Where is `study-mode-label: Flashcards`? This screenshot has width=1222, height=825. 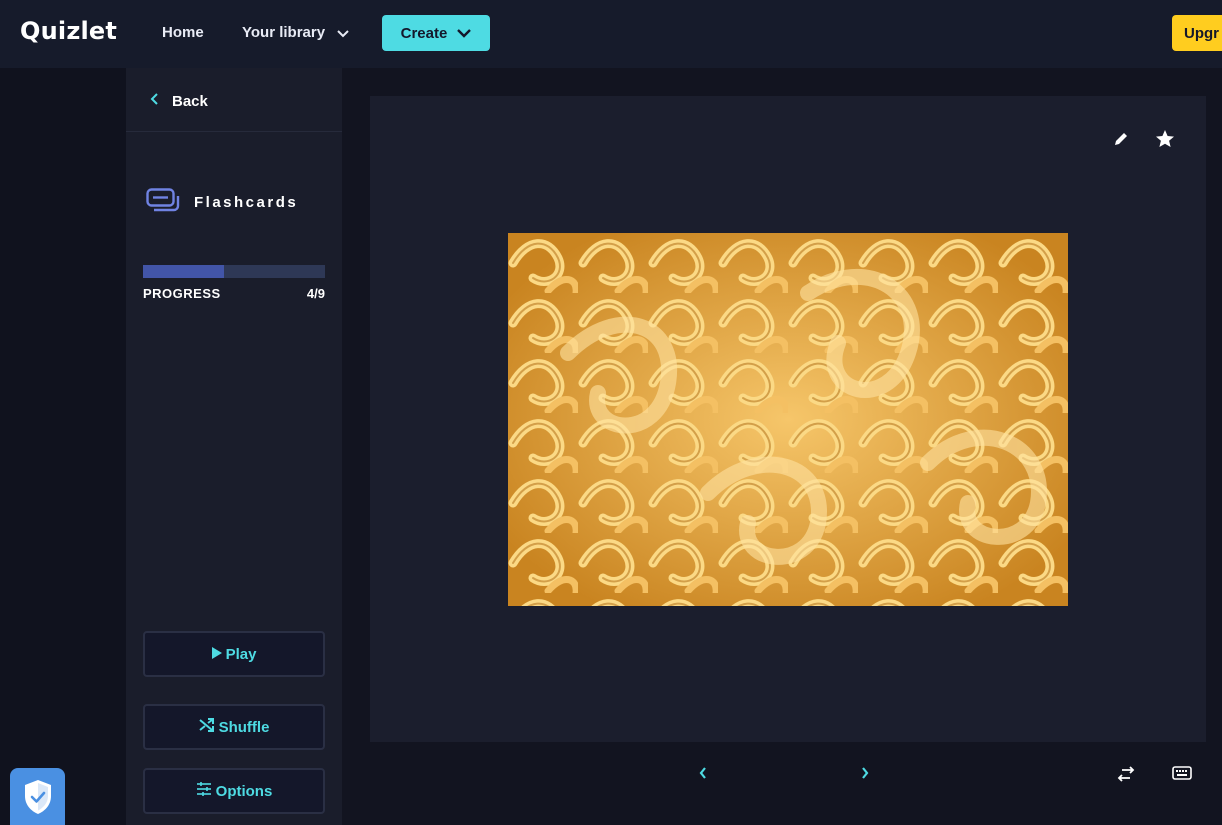
study-mode-label: Flashcards is located at coordinates (246, 202).